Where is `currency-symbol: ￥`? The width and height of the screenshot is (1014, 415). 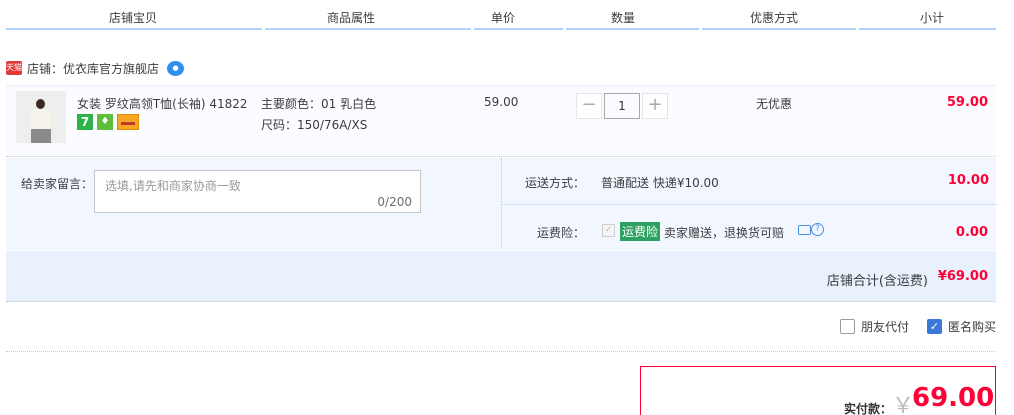 currency-symbol: ￥ is located at coordinates (903, 404).